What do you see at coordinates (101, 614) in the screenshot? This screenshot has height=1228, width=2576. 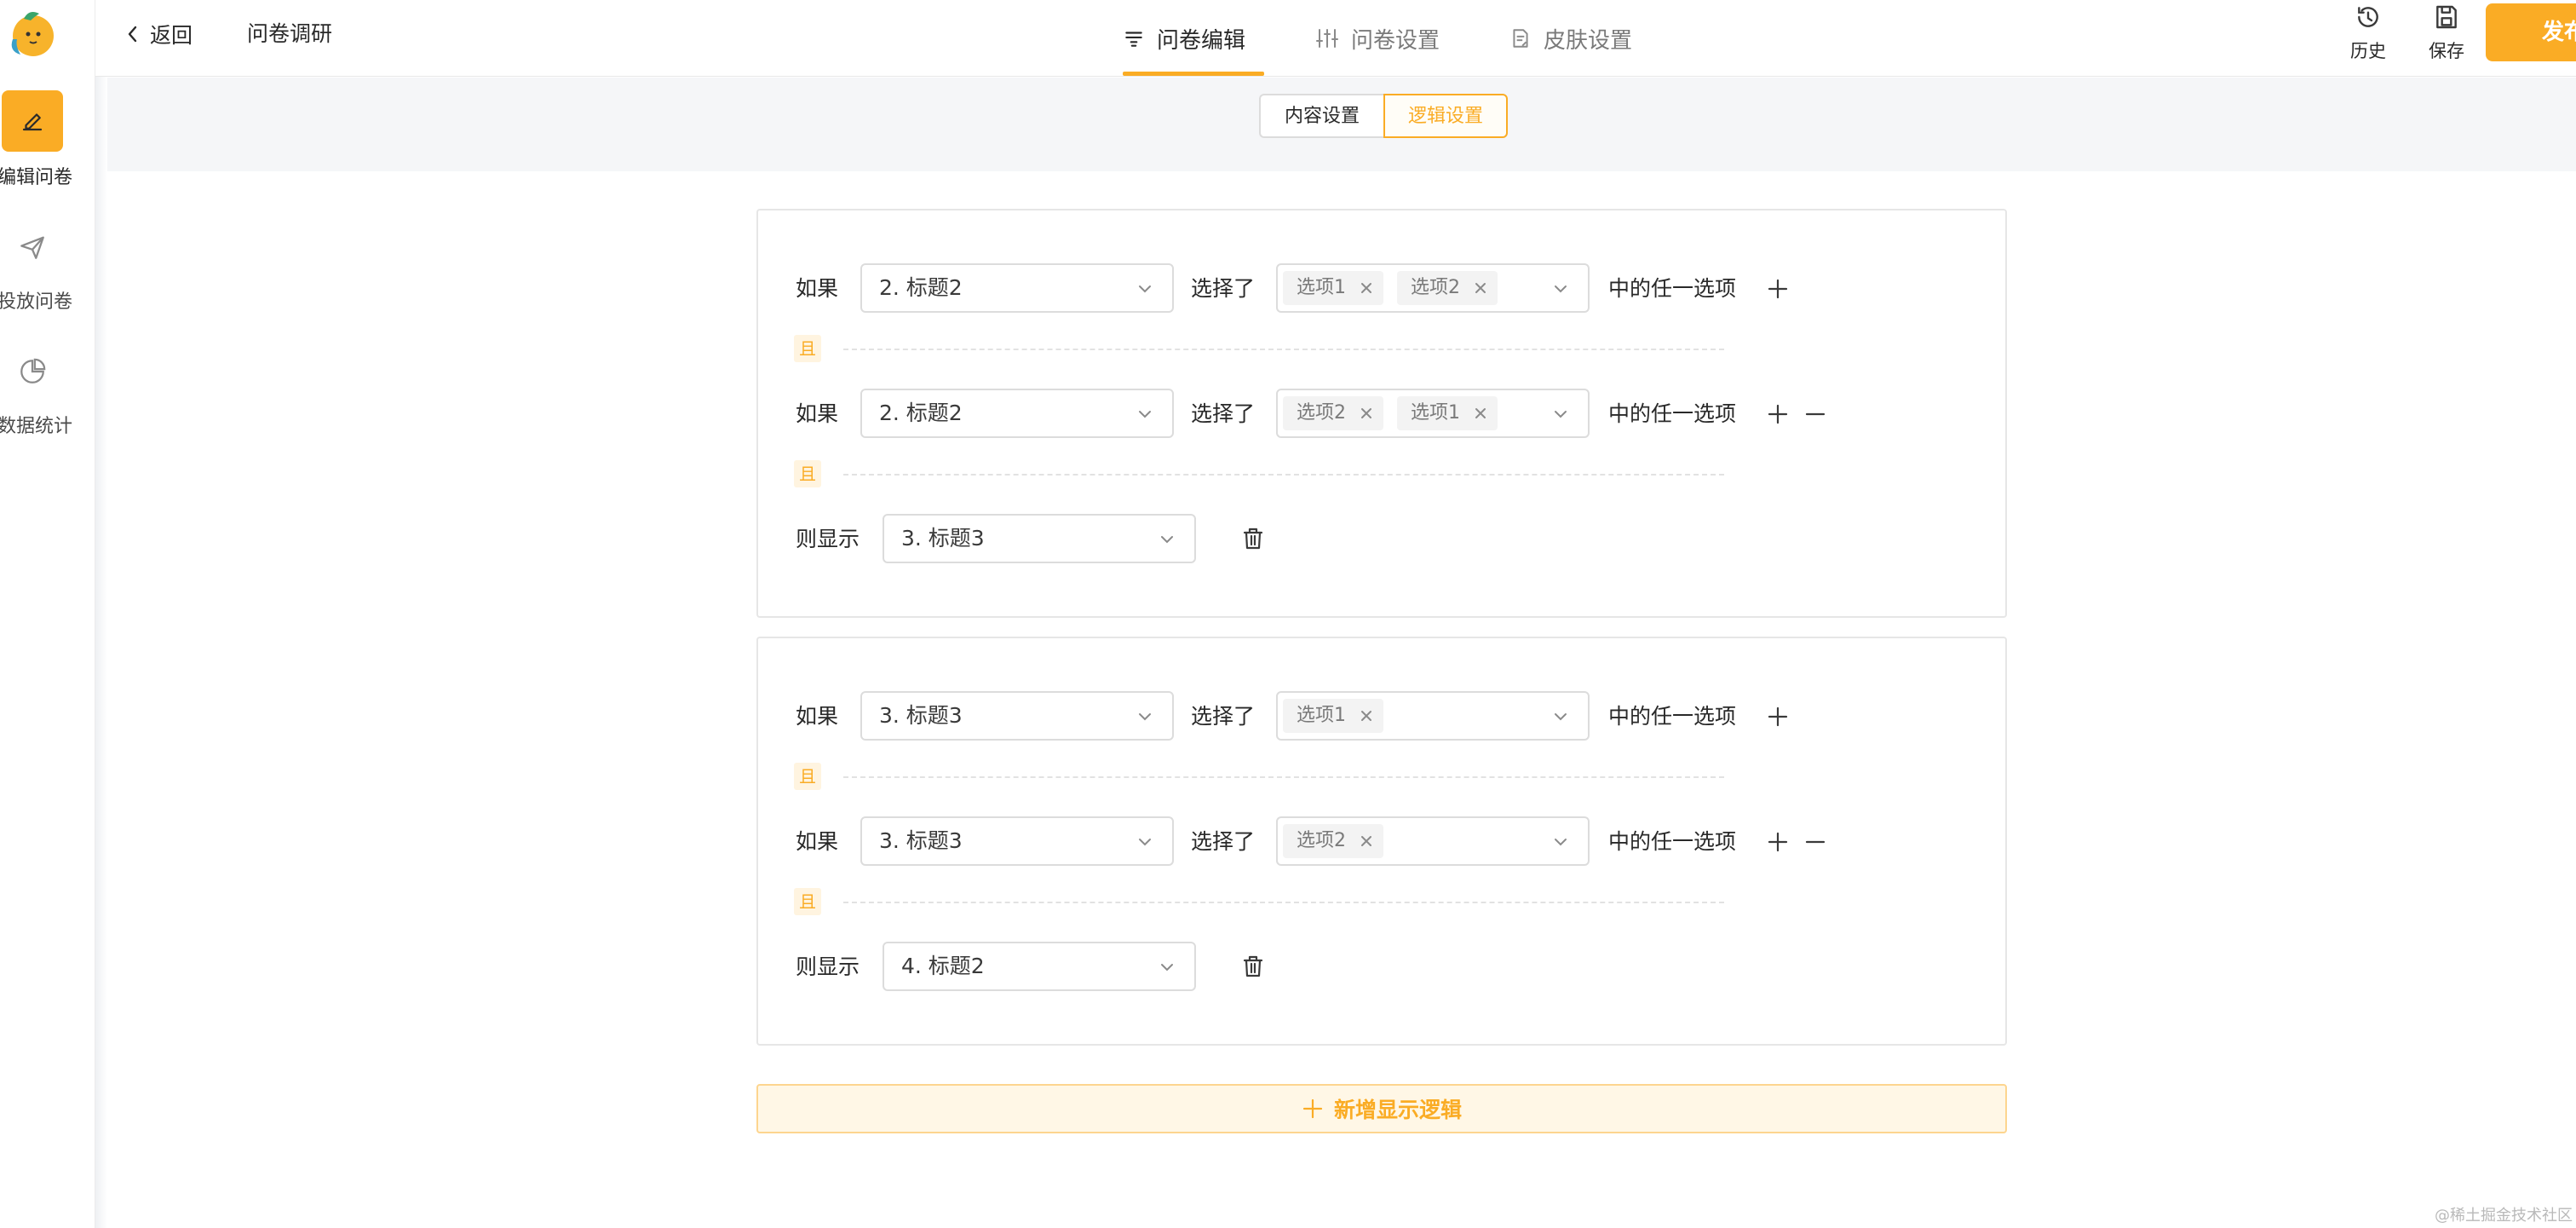 I see `sidebar-shadow` at bounding box center [101, 614].